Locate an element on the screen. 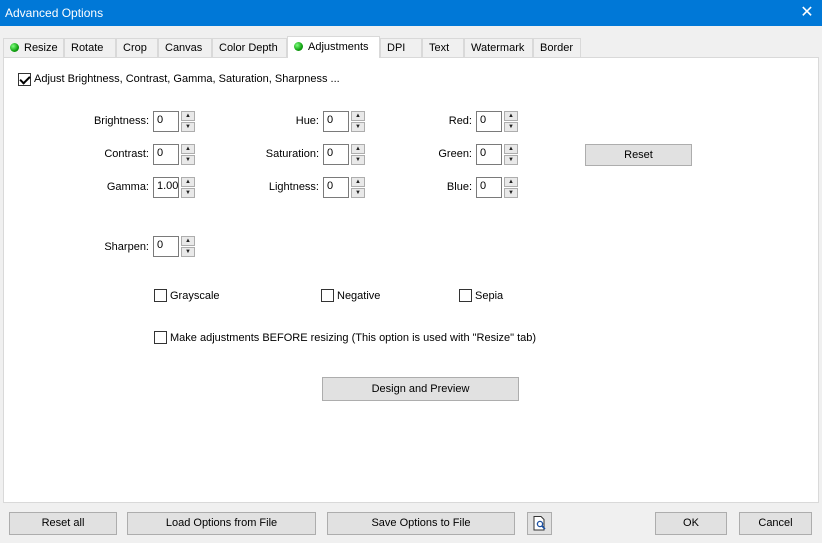 The width and height of the screenshot is (822, 543). tab-color-depth: Color Depth is located at coordinates (249, 48).